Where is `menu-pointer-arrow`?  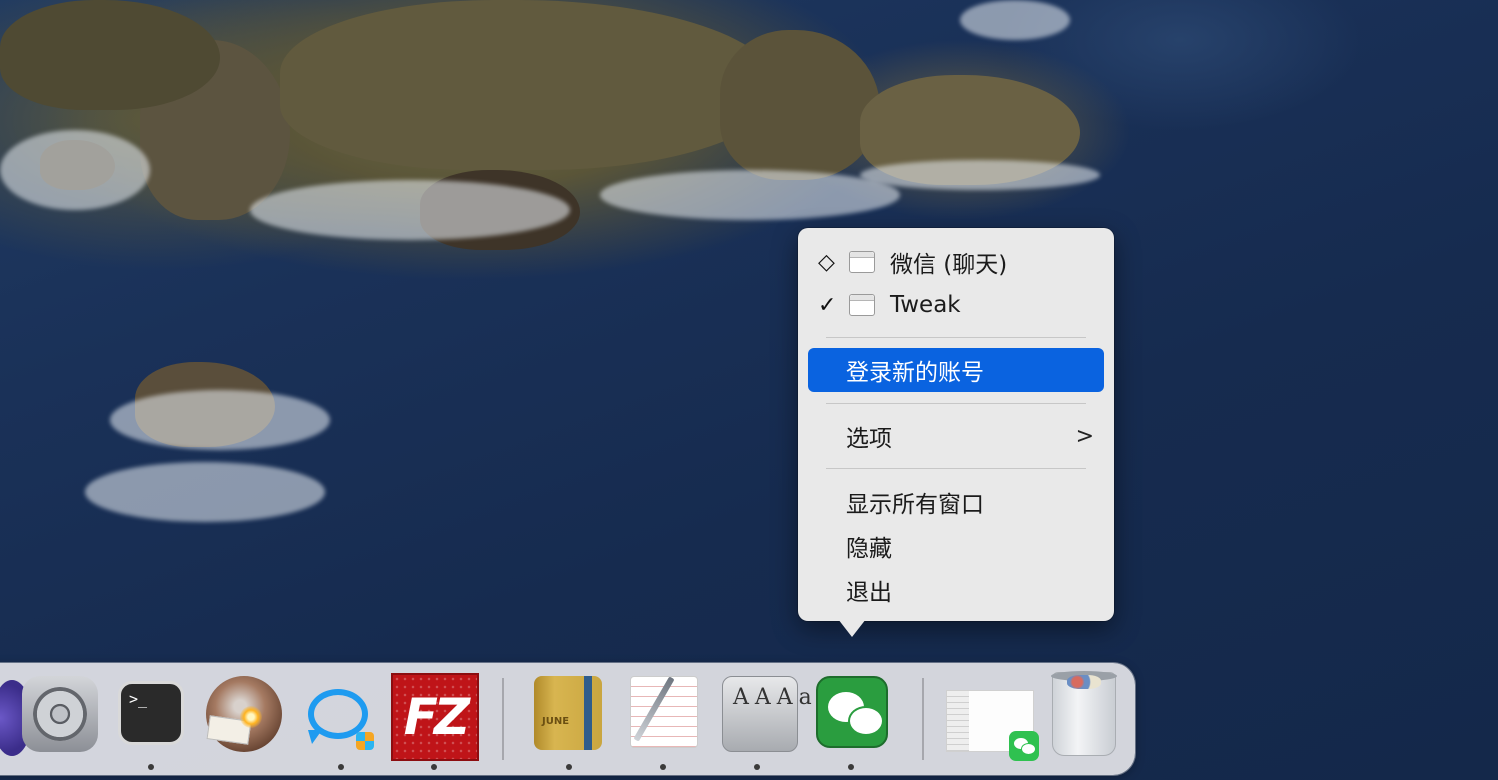
menu-pointer-arrow is located at coordinates (852, 628).